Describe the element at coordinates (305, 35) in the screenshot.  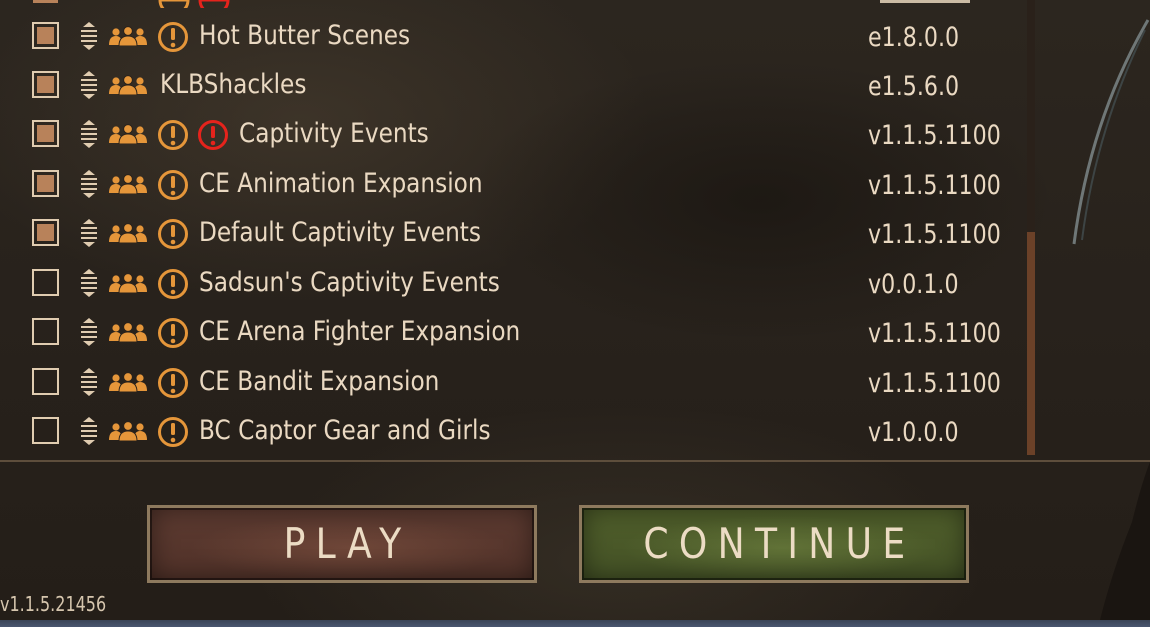
I see `mod-name: Hot Butter Scenes` at that location.